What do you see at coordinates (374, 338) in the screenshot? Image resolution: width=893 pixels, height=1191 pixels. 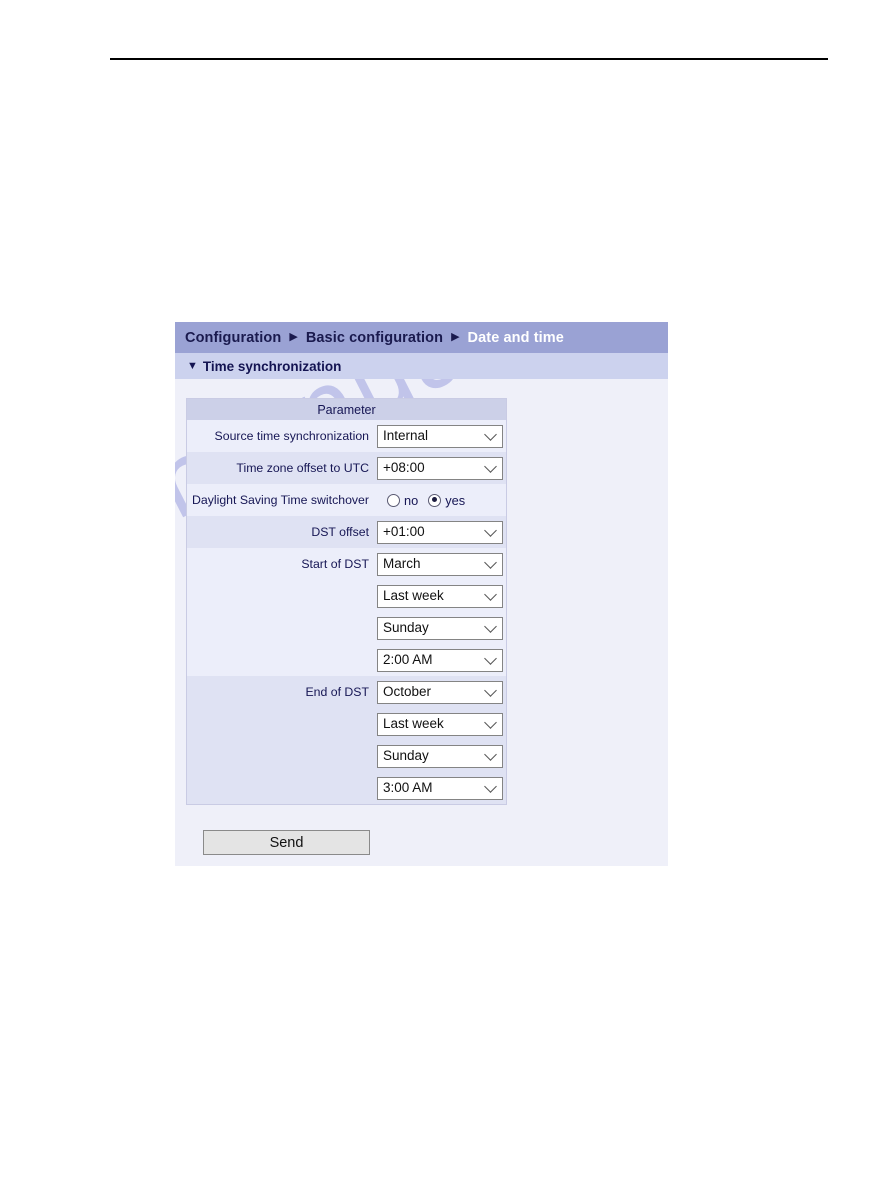 I see `breadcrumb-item-basic-configuration: Basic configuration` at bounding box center [374, 338].